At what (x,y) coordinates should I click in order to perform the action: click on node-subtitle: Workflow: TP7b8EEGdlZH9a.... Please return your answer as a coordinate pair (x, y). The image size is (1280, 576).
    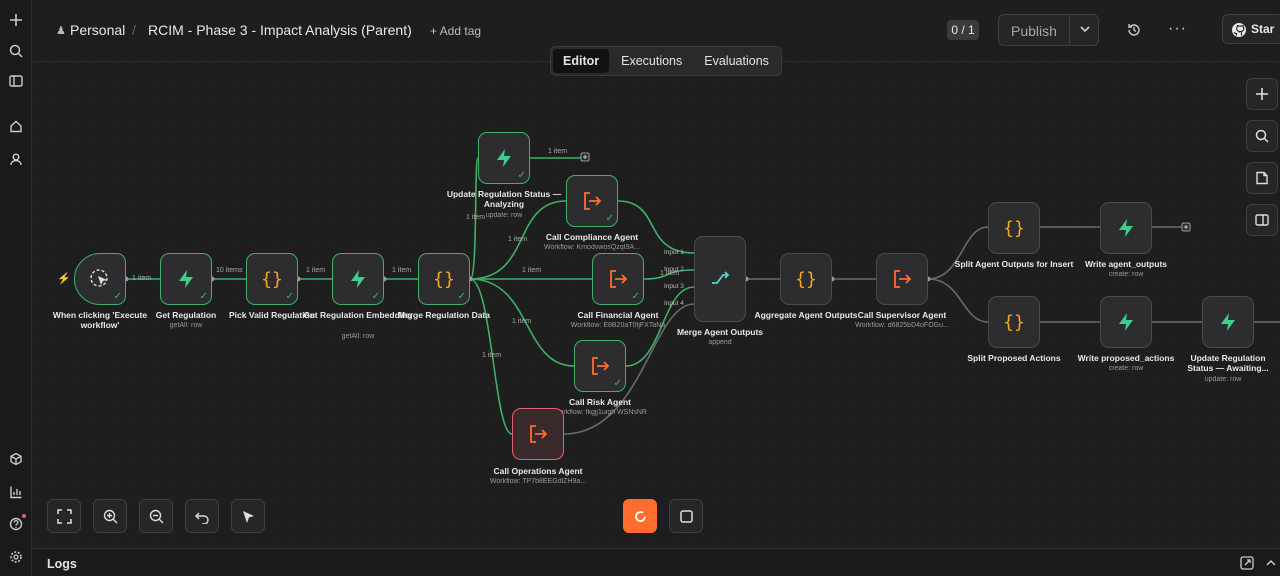
    Looking at the image, I should click on (538, 481).